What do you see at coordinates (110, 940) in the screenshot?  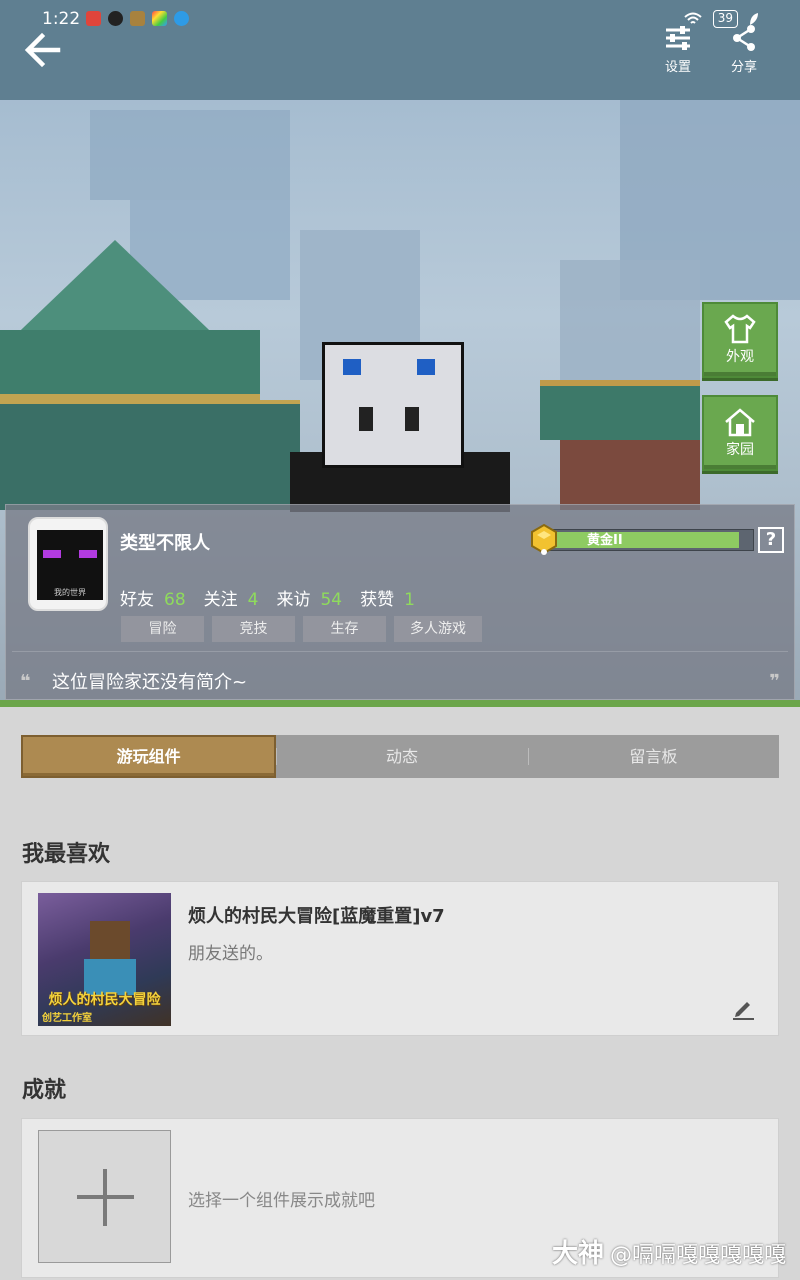 I see `thumb-character-head` at bounding box center [110, 940].